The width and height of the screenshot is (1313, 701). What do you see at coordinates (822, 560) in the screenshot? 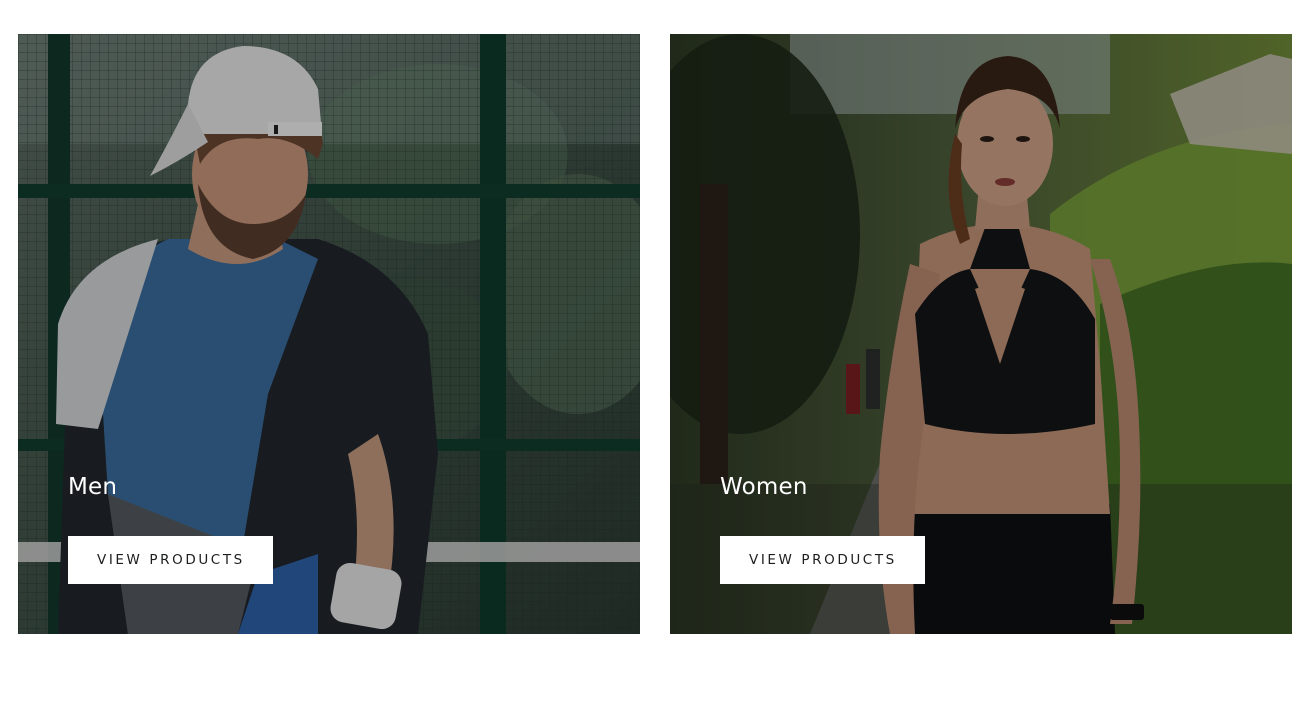
I see `view-products-button-women: VIEW PRODUCTS` at bounding box center [822, 560].